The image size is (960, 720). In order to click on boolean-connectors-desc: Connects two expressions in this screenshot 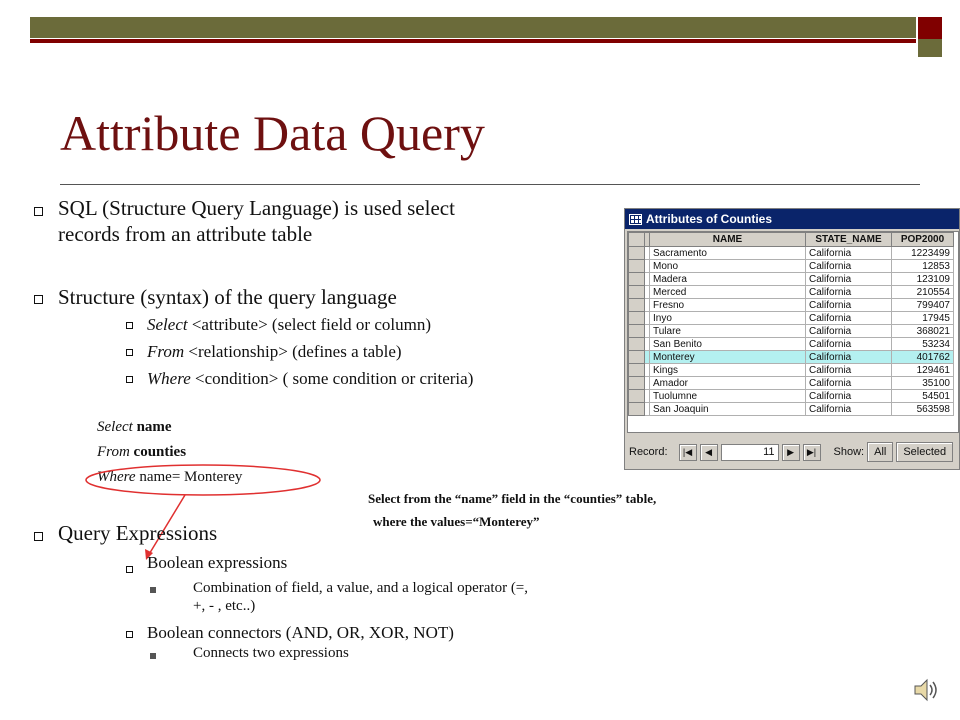, I will do `click(271, 653)`.